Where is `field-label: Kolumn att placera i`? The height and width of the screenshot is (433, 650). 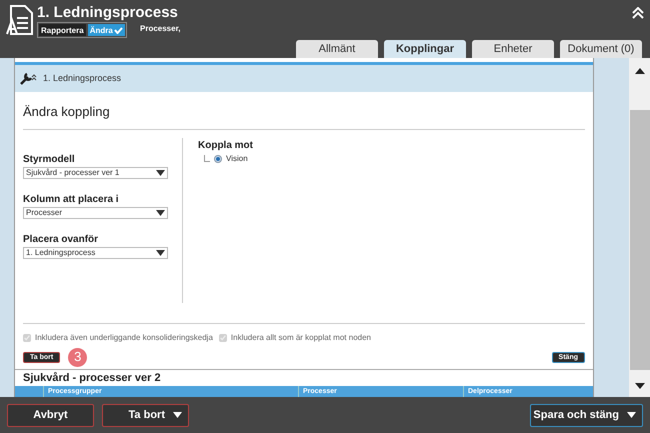 field-label: Kolumn att placera i is located at coordinates (71, 199).